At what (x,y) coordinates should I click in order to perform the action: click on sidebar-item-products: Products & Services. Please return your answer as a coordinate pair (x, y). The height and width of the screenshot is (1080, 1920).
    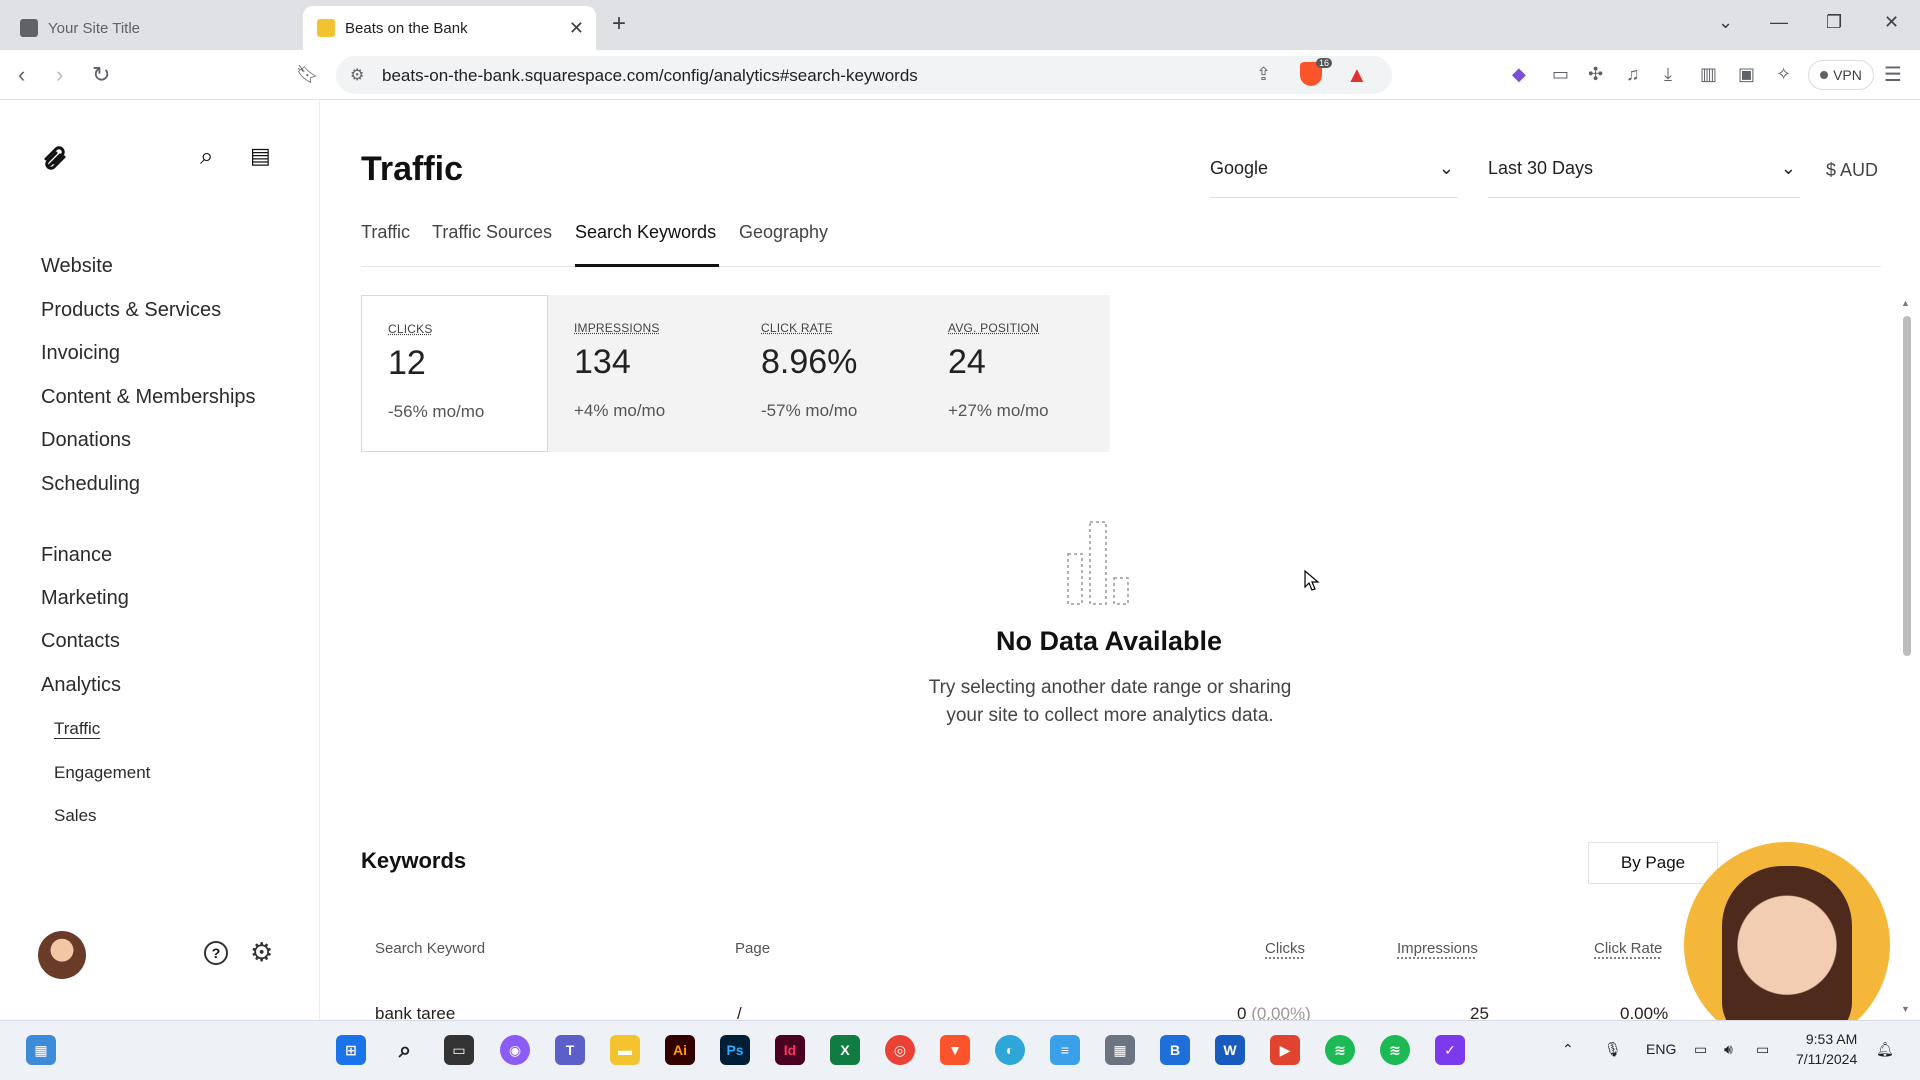
    Looking at the image, I should click on (131, 310).